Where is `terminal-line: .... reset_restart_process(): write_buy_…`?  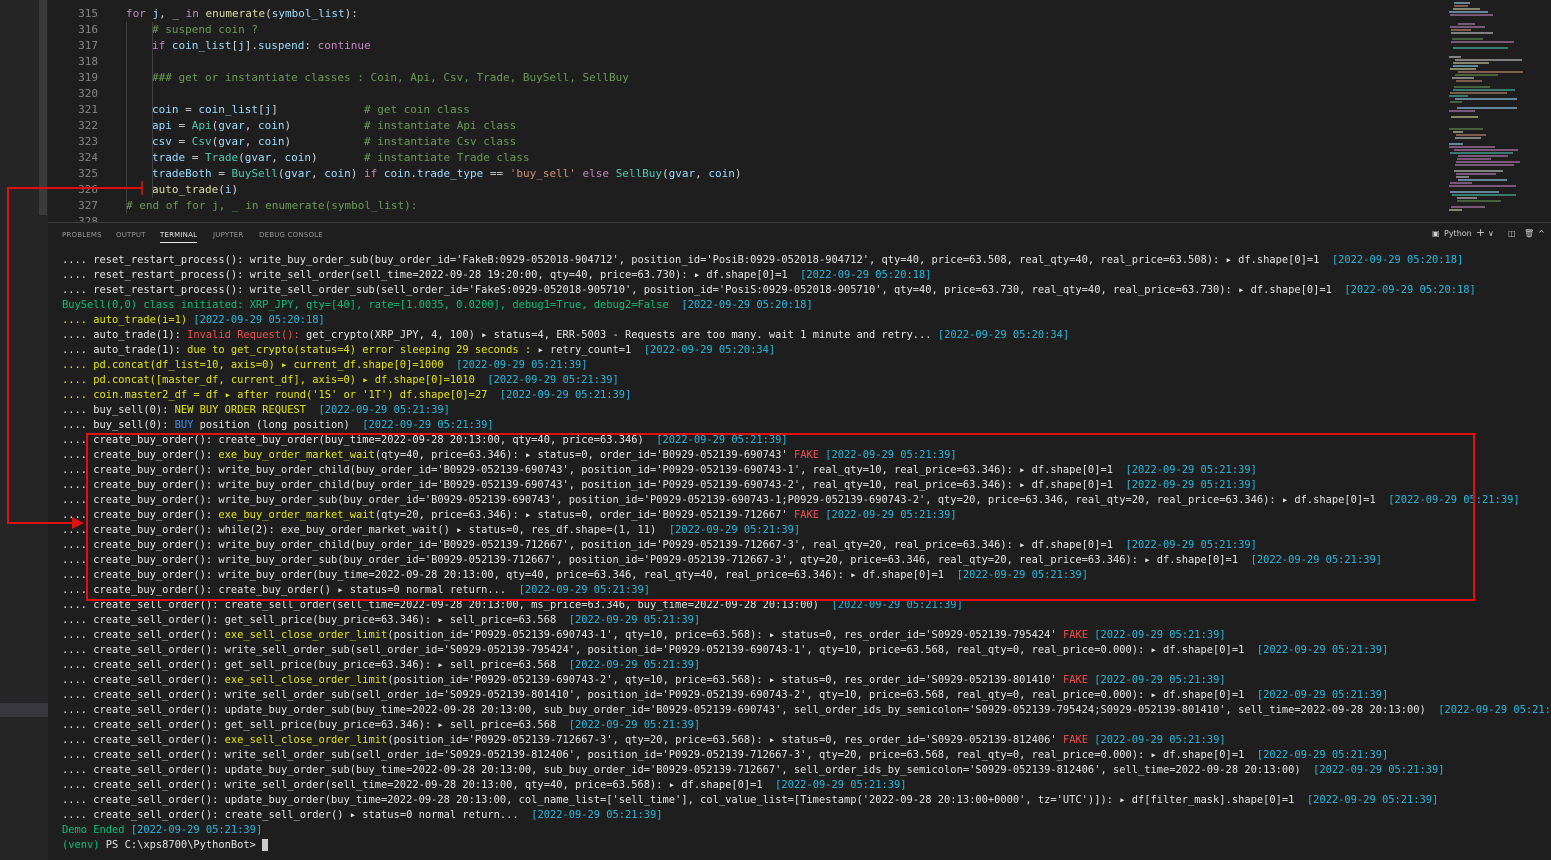
terminal-line: .... reset_restart_process(): write_buy_… is located at coordinates (762, 260).